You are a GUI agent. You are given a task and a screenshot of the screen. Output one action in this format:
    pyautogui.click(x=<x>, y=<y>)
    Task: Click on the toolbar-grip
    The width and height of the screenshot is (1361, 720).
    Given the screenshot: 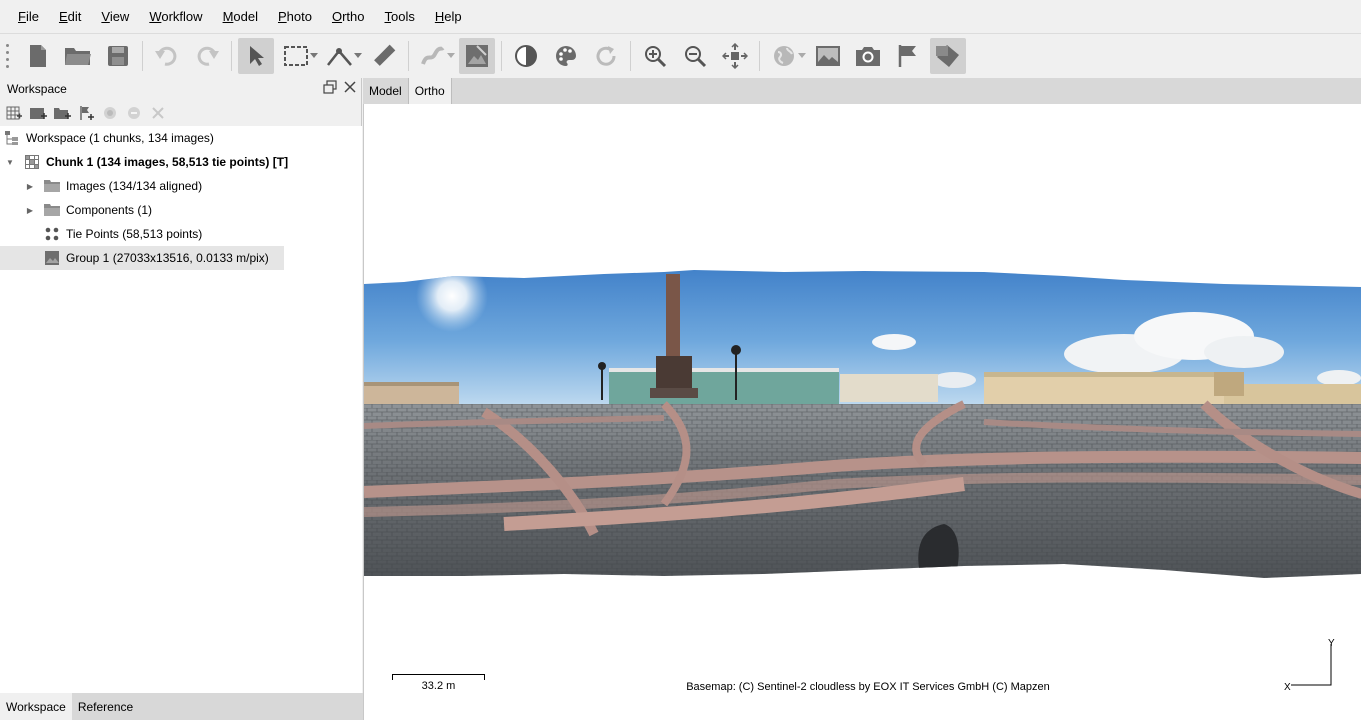 What is the action you would take?
    pyautogui.click(x=7, y=56)
    